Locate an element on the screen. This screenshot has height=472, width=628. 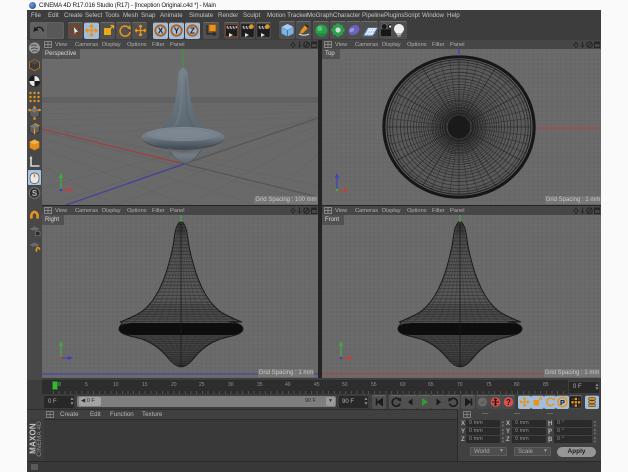
svg-text: Y is located at coordinates (176, 30).